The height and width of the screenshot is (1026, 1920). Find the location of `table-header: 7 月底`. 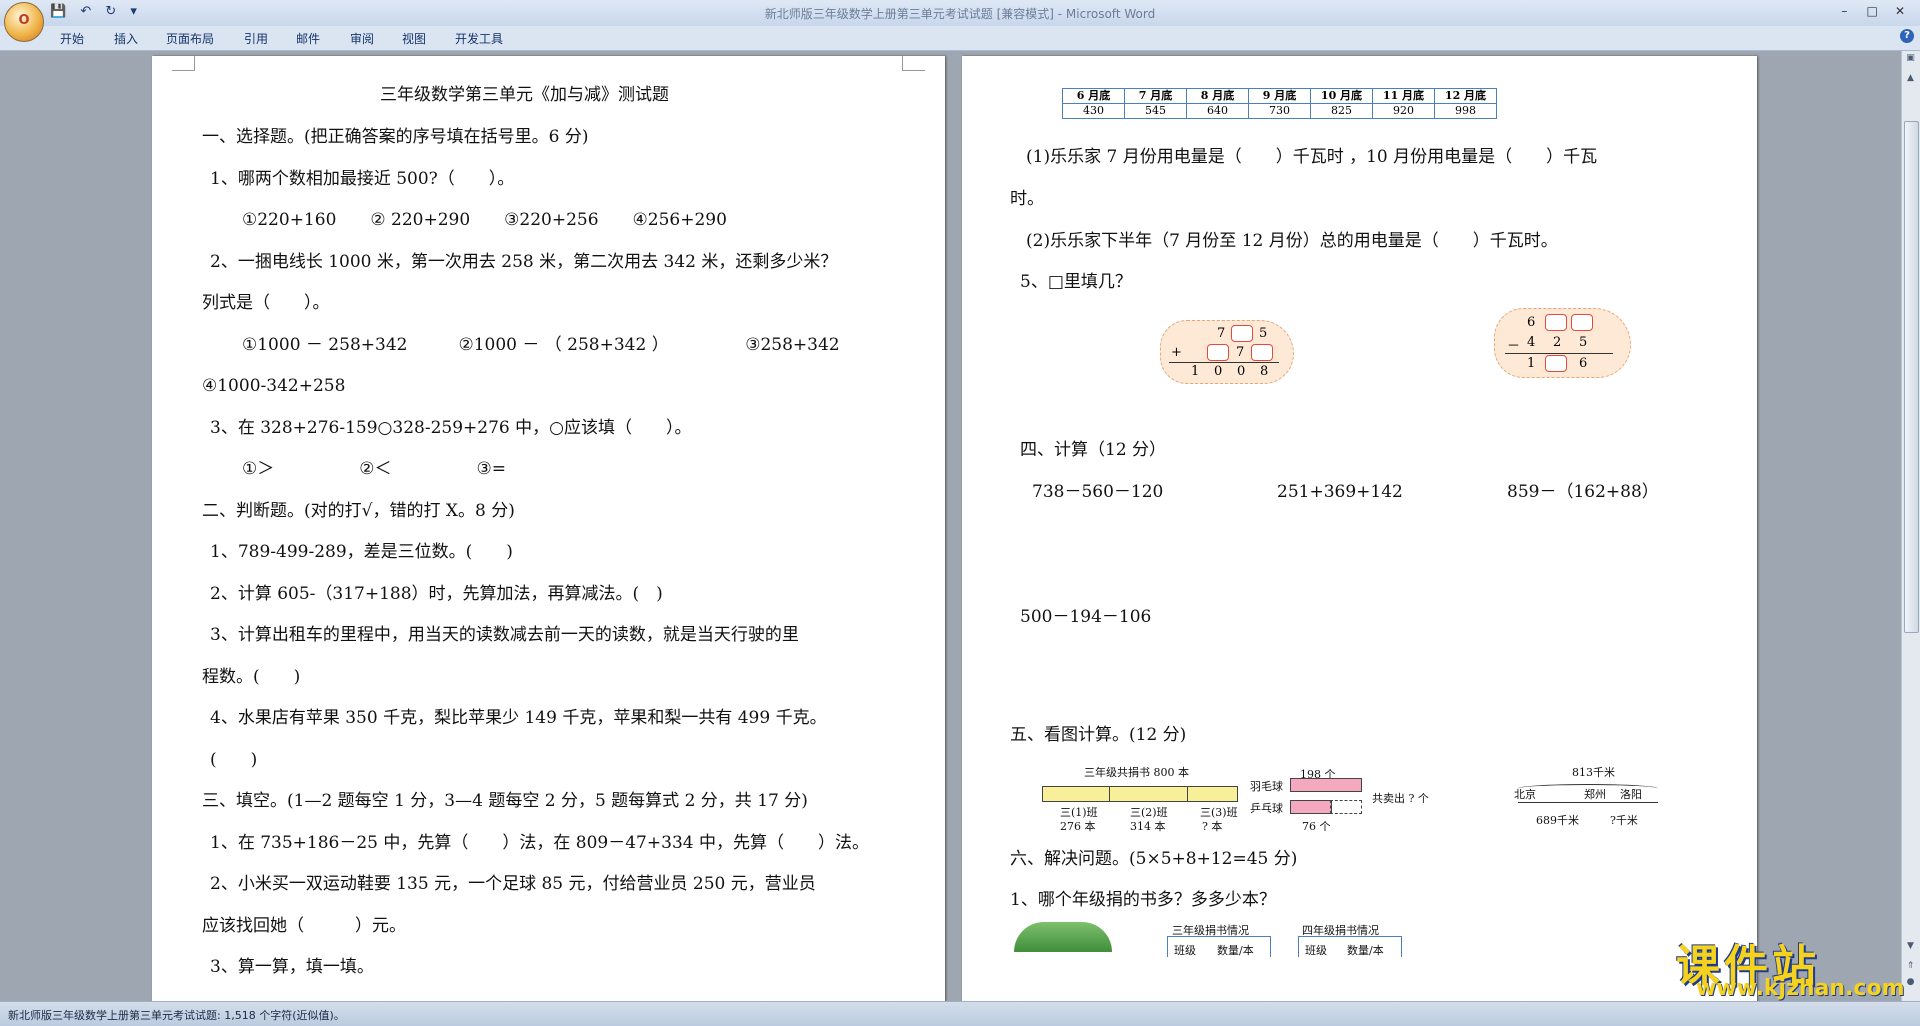

table-header: 7 月底 is located at coordinates (1155, 96).